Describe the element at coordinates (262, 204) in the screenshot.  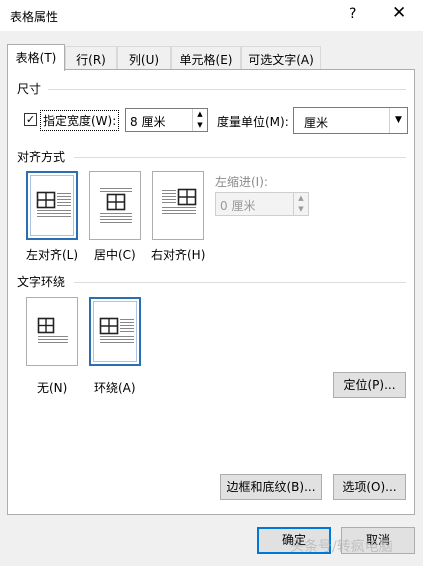
I see `indent-from-left-spinner: 0 厘米 ▲ ▼` at that location.